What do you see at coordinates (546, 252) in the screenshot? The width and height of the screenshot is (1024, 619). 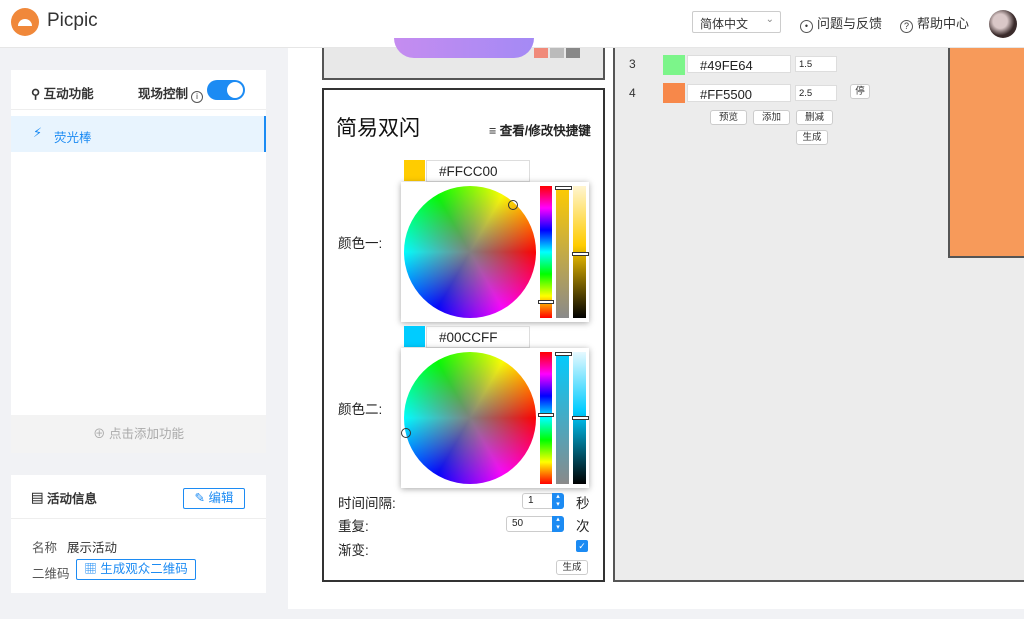 I see `color1-hue-slider` at bounding box center [546, 252].